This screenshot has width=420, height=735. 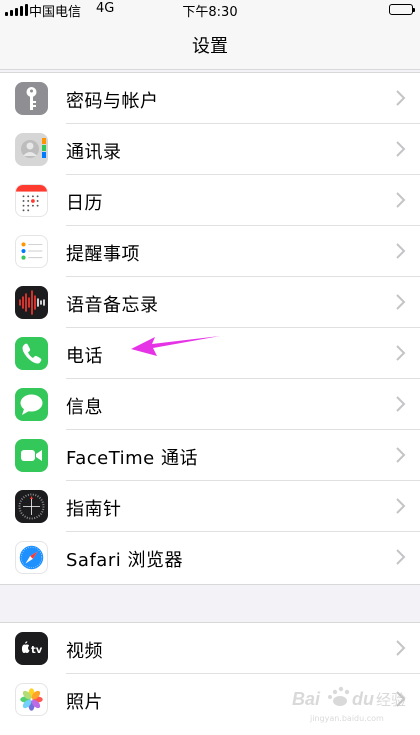 I want to click on voice-memos-icon, so click(x=31, y=302).